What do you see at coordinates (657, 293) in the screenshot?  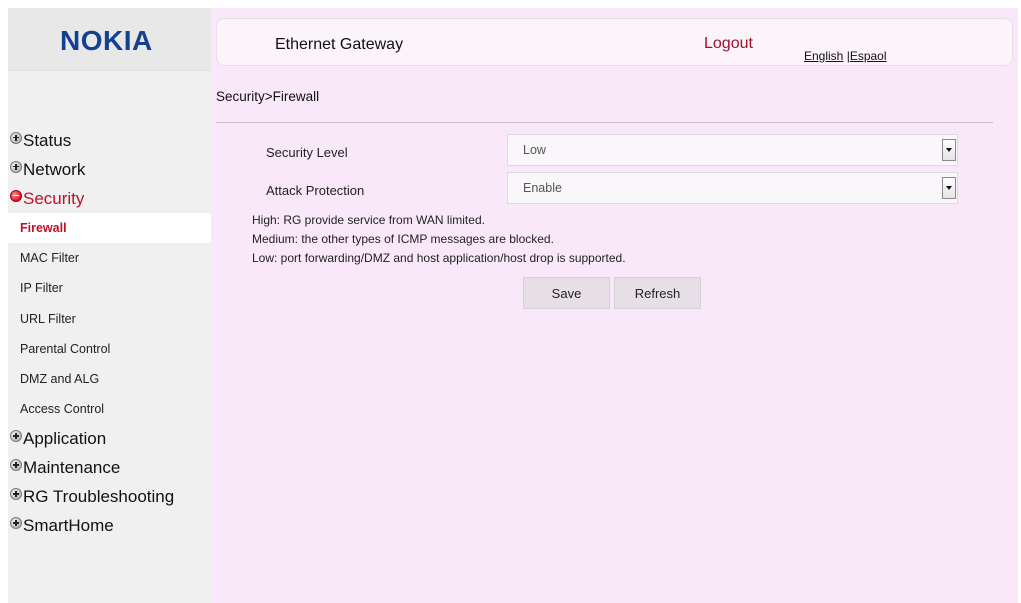 I see `refresh-button: Refresh` at bounding box center [657, 293].